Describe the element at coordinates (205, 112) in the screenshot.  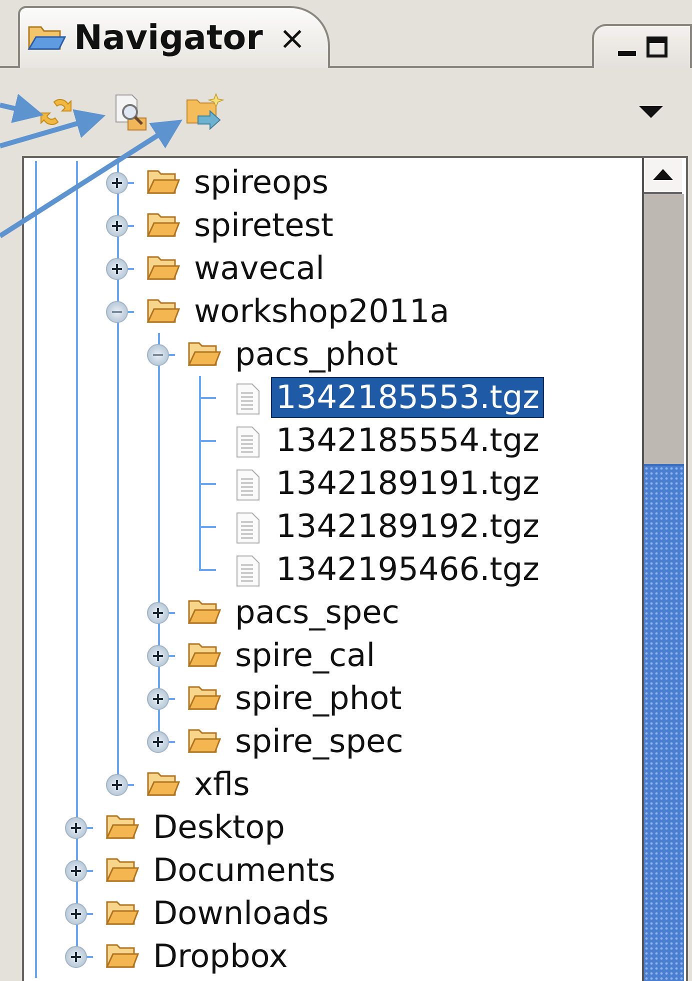
I see `folder-arrow-icon` at that location.